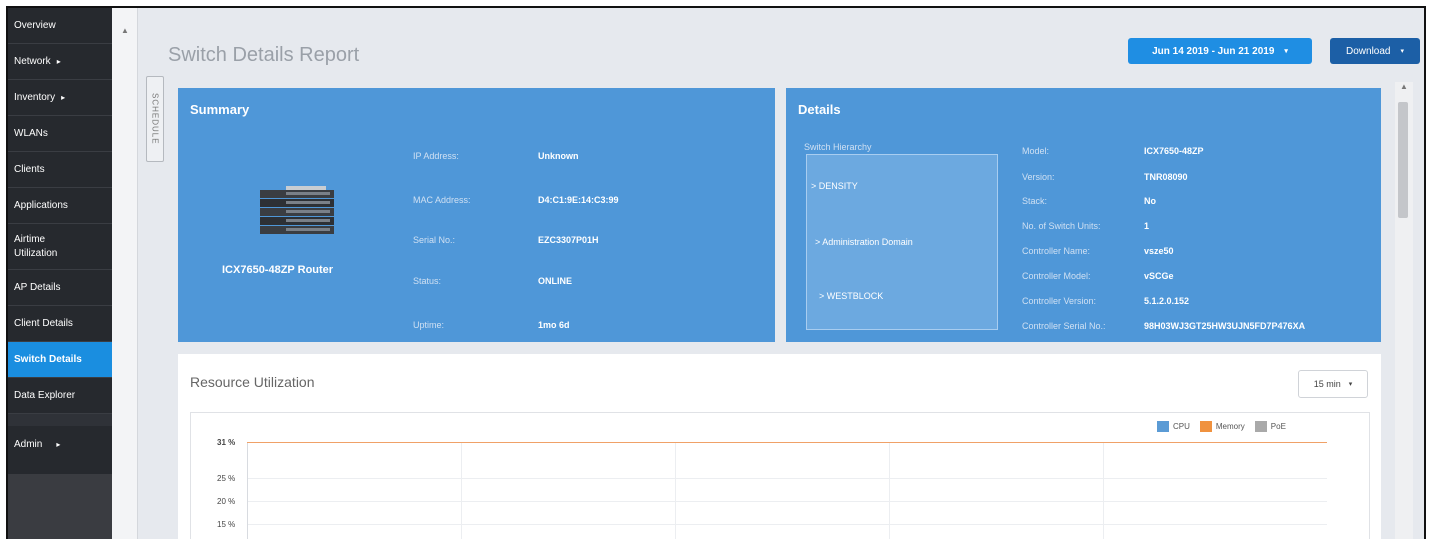 The width and height of the screenshot is (1433, 539). Describe the element at coordinates (1056, 276) in the screenshot. I see `controller-model-label: Controller Model:` at that location.